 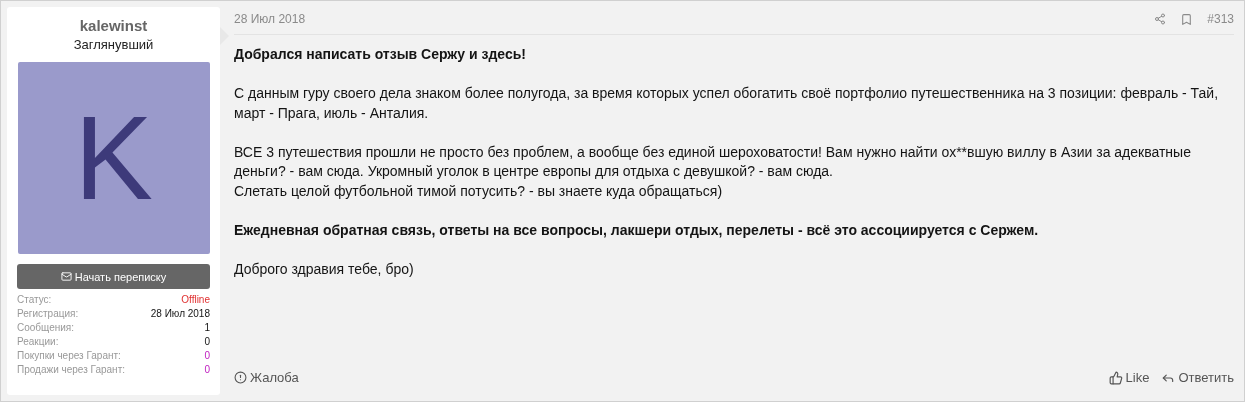 What do you see at coordinates (69, 355) in the screenshot?
I see `stat-label: Покупки через Гарант:` at bounding box center [69, 355].